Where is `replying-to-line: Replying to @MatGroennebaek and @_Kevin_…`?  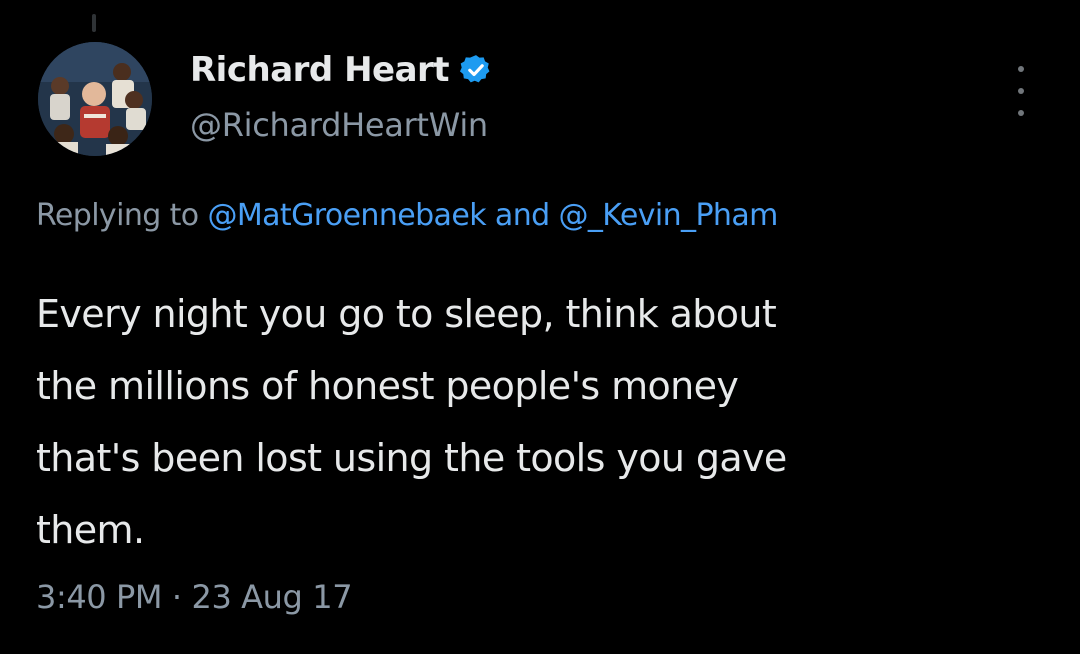
replying-to-line: Replying to @MatGroennebaek and @_Kevin_… is located at coordinates (407, 215).